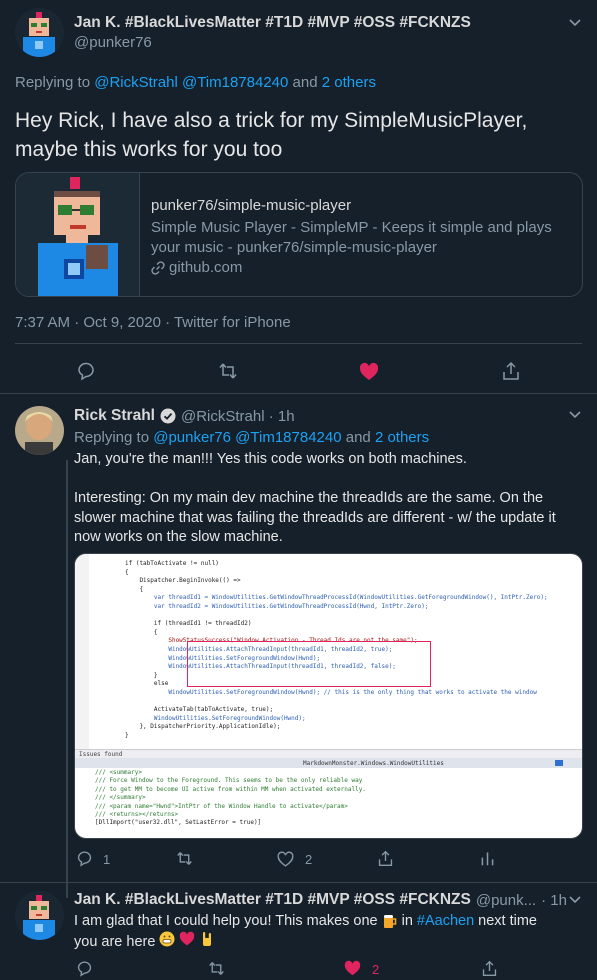 Image resolution: width=597 pixels, height=980 pixels. What do you see at coordinates (203, 727) in the screenshot?
I see `code-line: }, DispatcherPriority.ApplicationIdle);` at bounding box center [203, 727].